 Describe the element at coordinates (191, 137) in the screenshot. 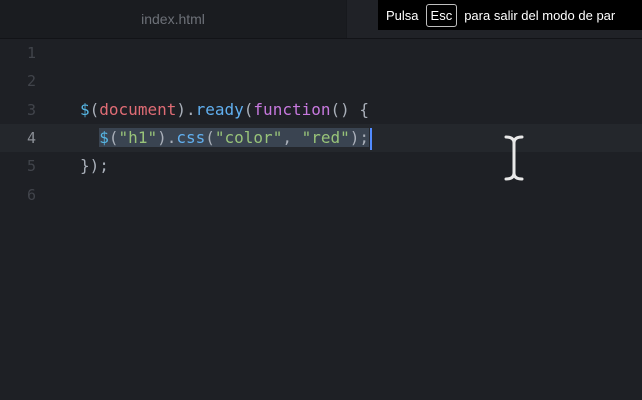

I see `code-token: css` at that location.